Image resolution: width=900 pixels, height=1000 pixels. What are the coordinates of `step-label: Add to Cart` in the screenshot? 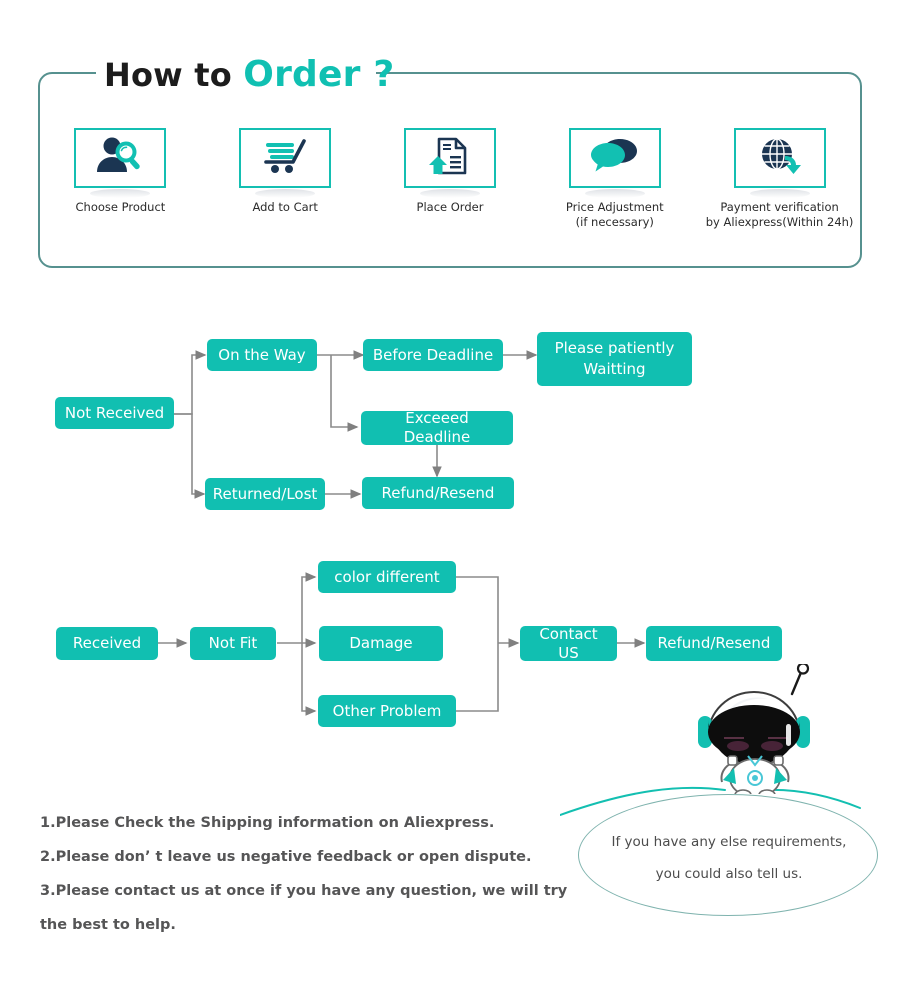 It's located at (284, 207).